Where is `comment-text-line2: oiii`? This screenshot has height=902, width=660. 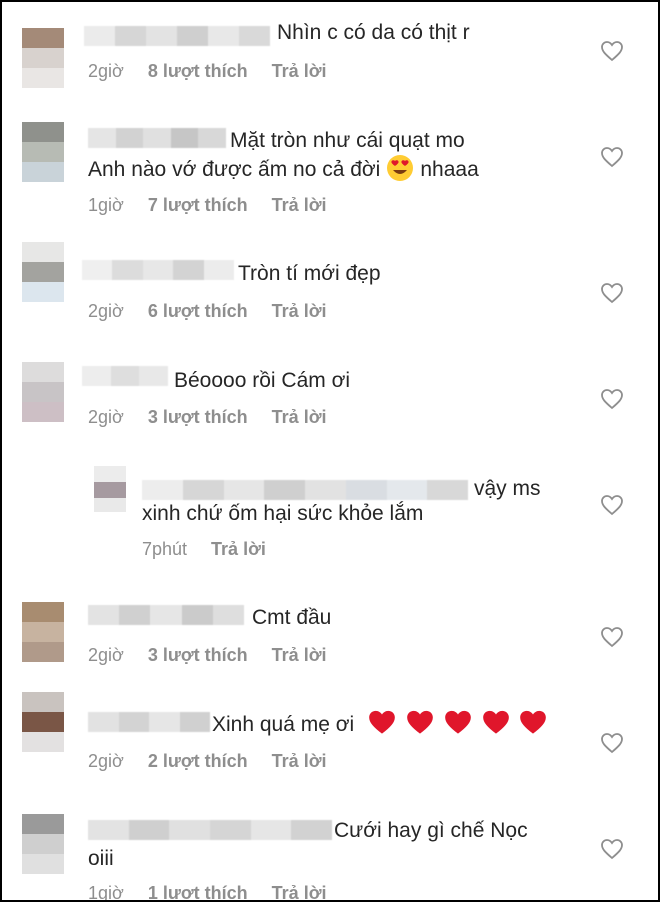 comment-text-line2: oiii is located at coordinates (101, 858).